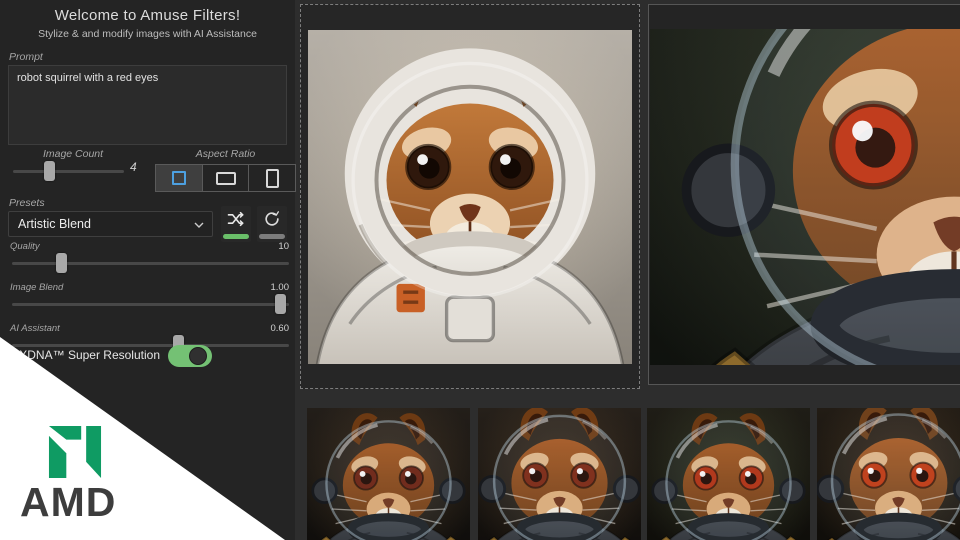 This screenshot has width=960, height=540. I want to click on quality-label: Quality, so click(25, 246).